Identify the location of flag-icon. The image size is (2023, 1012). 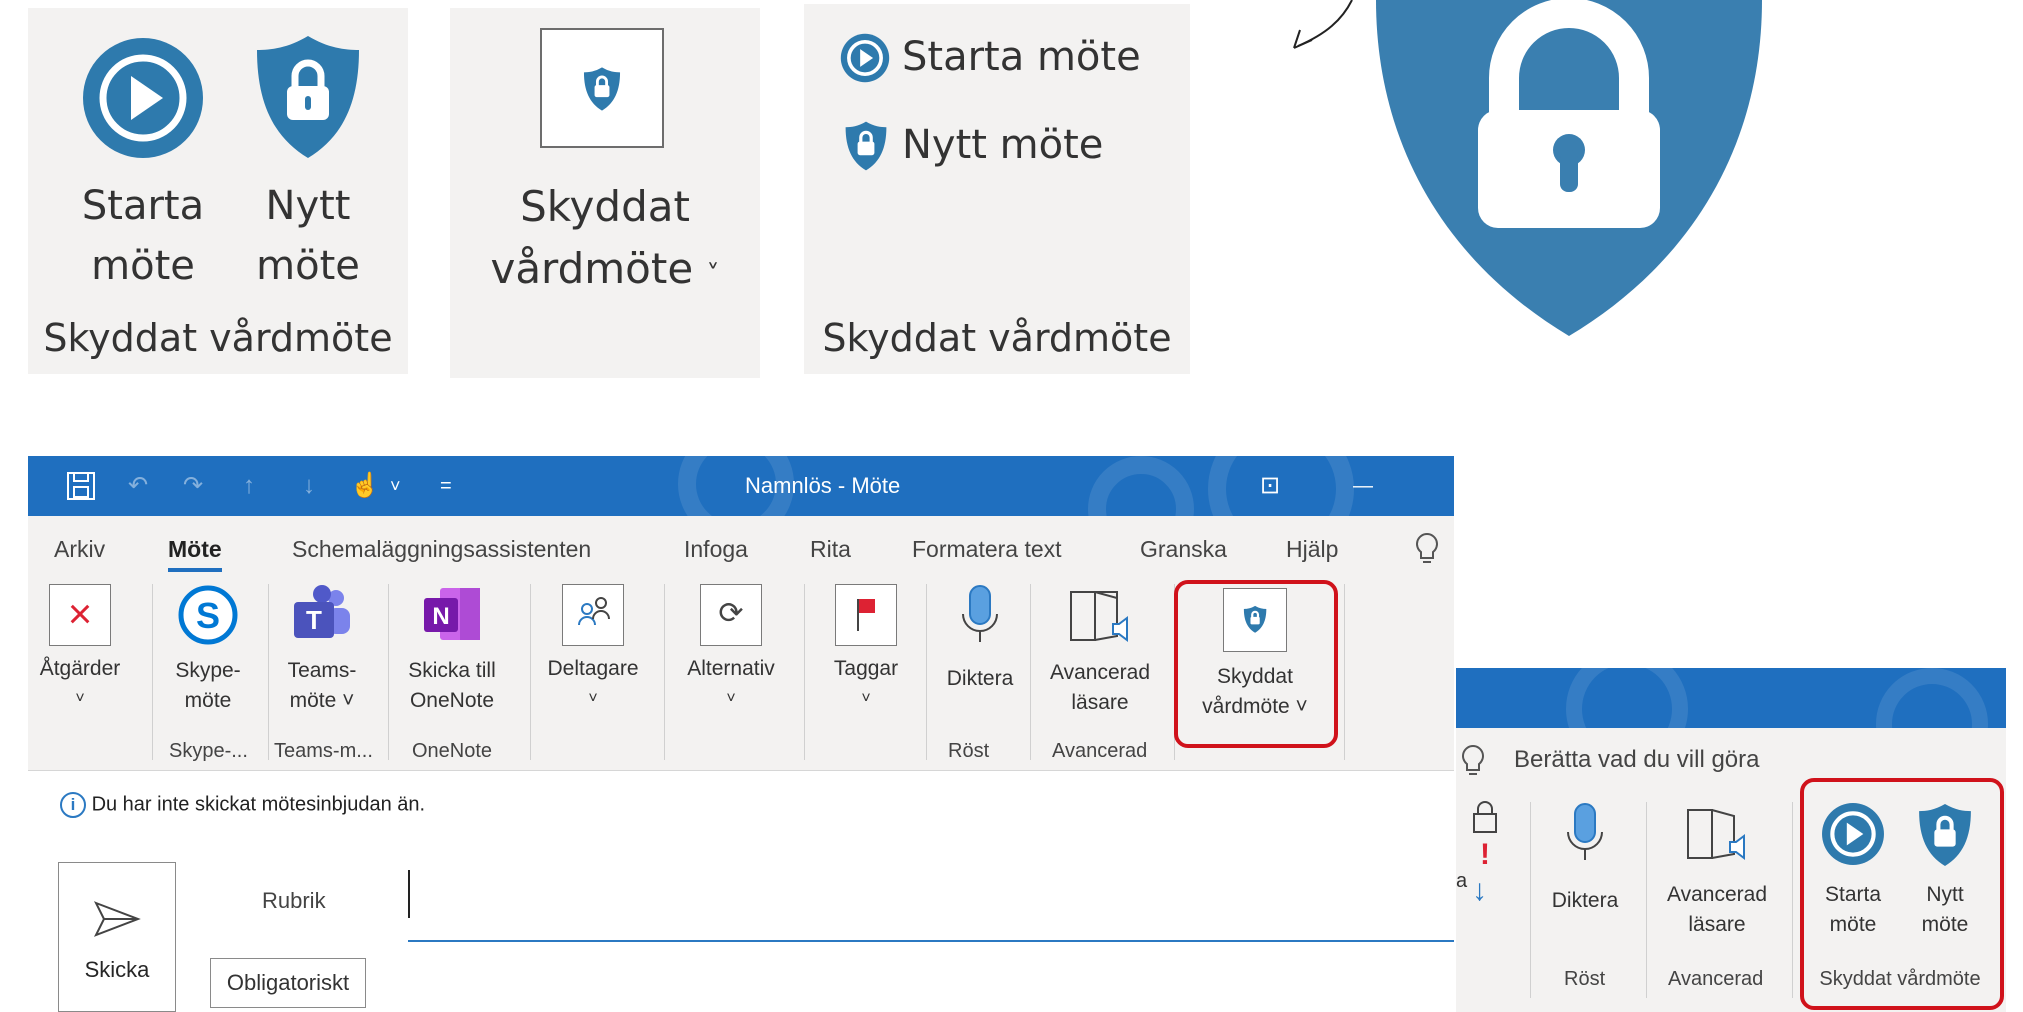
(866, 615).